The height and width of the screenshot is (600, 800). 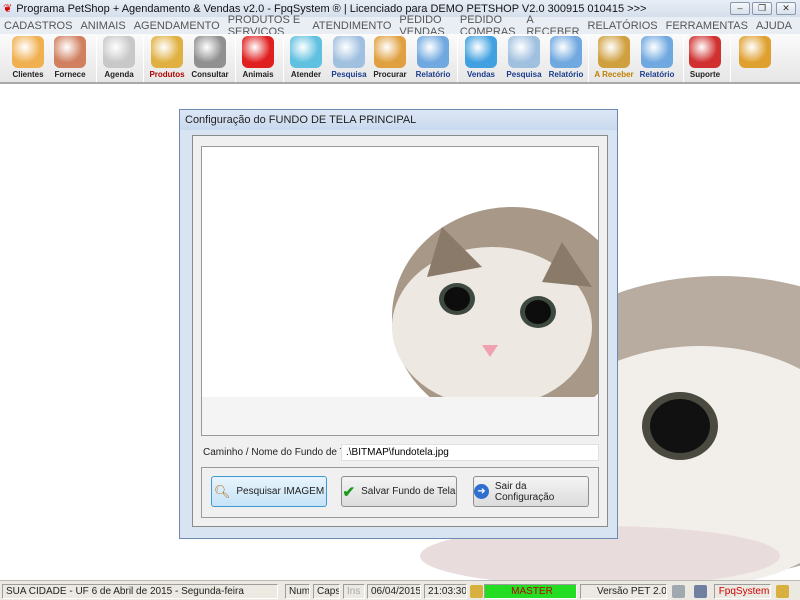 What do you see at coordinates (258, 74) in the screenshot?
I see `toolbar-label: Animais` at bounding box center [258, 74].